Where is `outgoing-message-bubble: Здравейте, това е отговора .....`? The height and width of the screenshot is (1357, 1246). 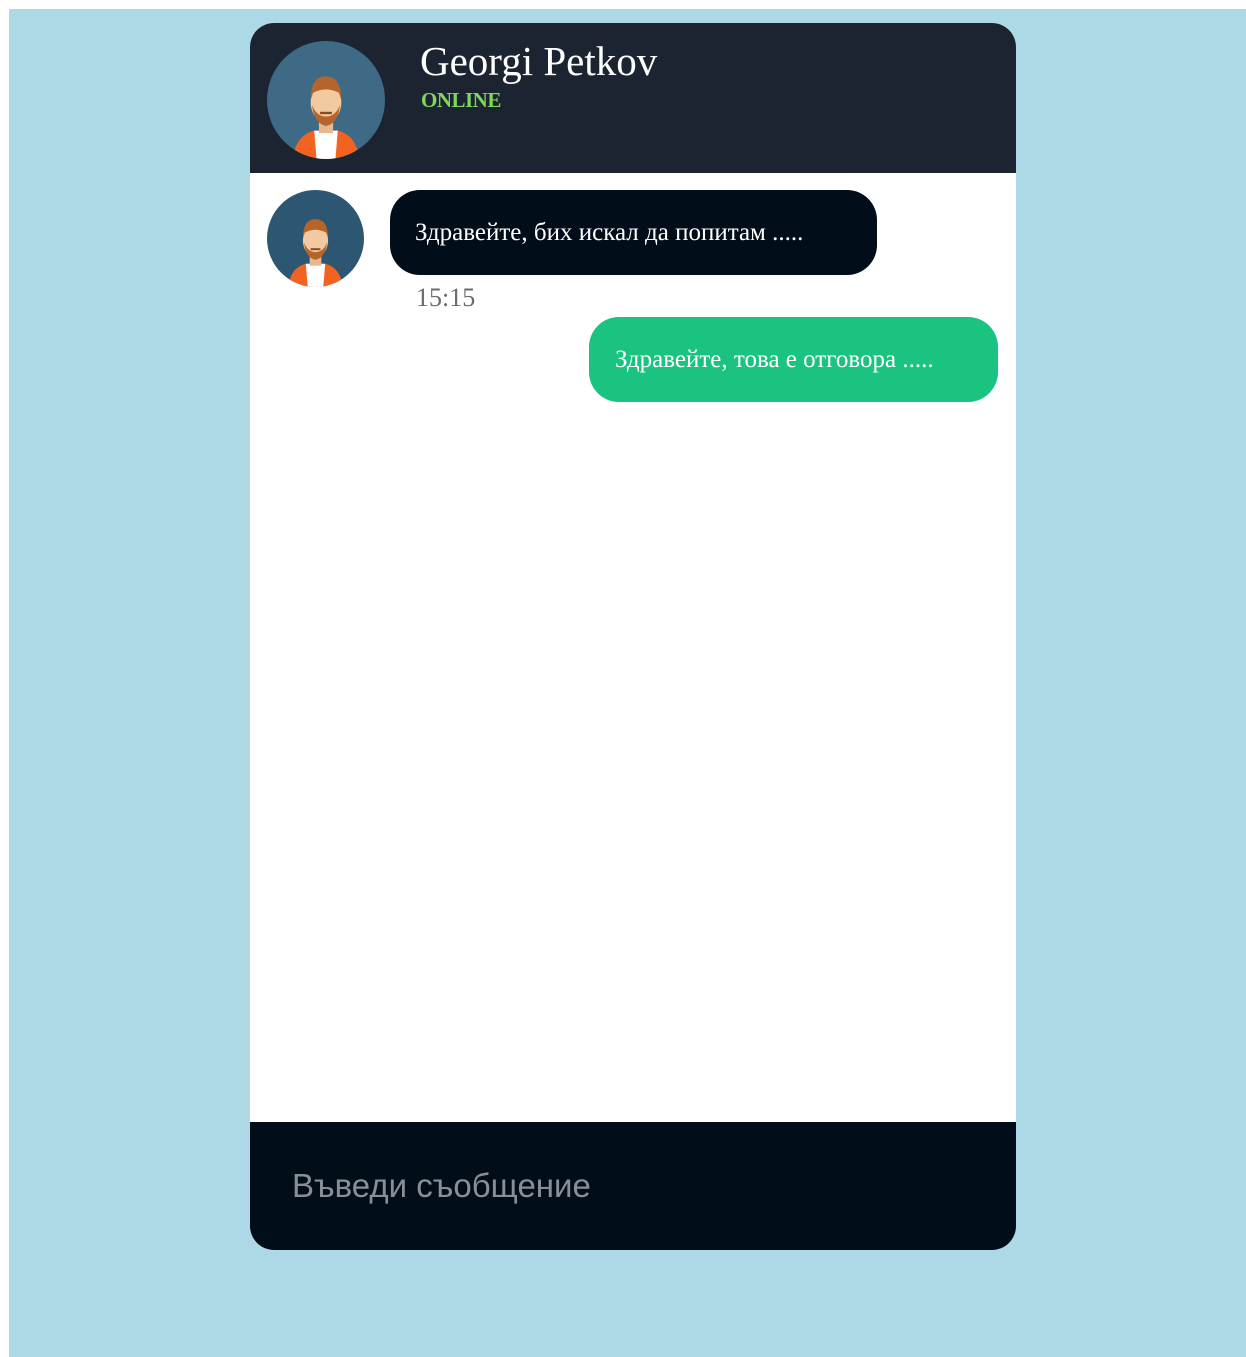
outgoing-message-bubble: Здравейте, това е отговора ..... is located at coordinates (793, 359).